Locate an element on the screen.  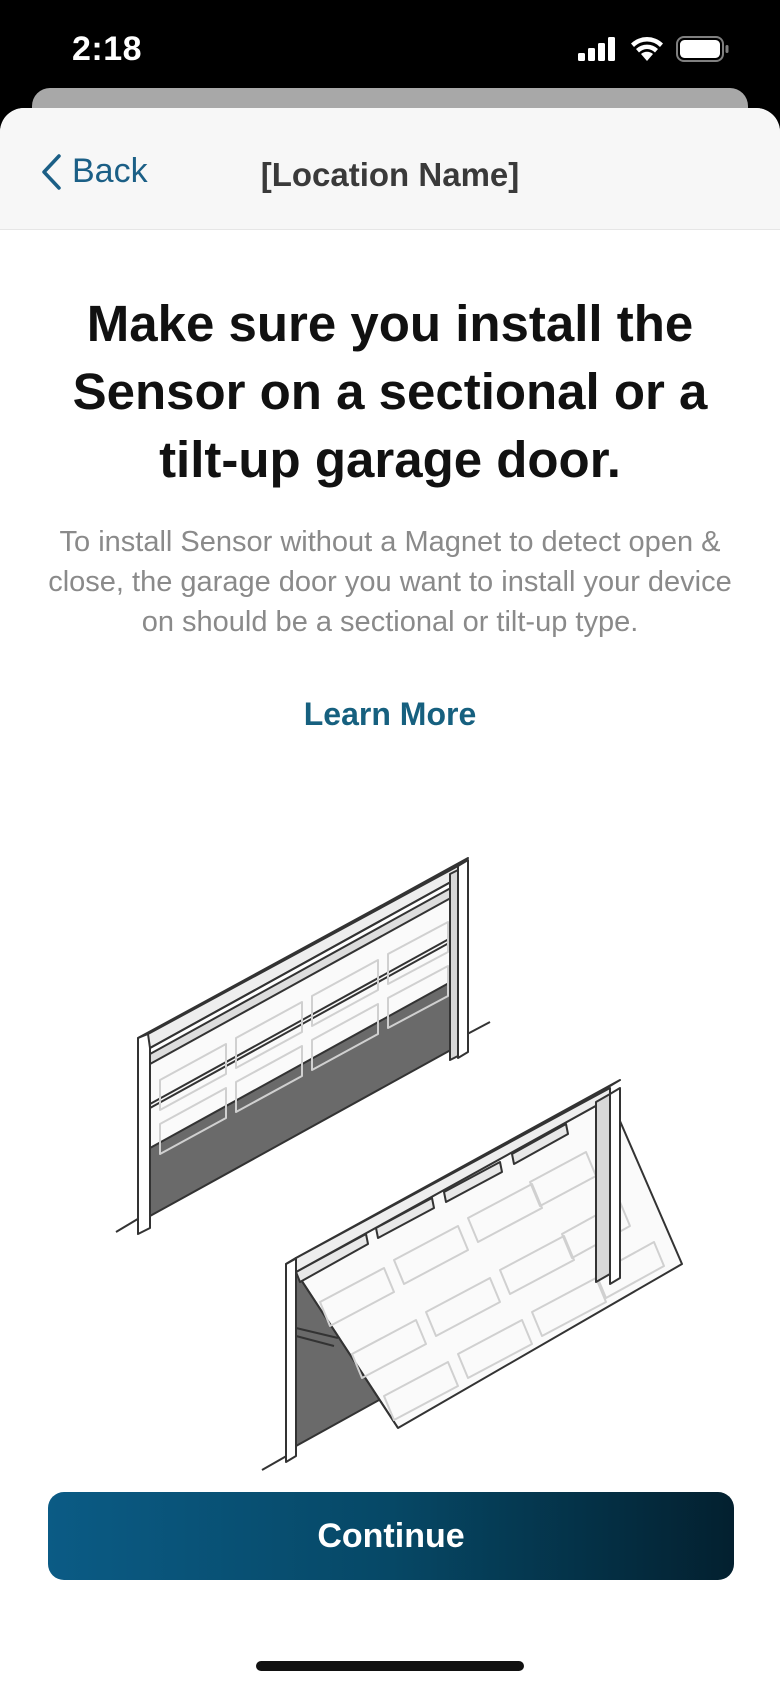
continue-button: Continue is located at coordinates (391, 1536).